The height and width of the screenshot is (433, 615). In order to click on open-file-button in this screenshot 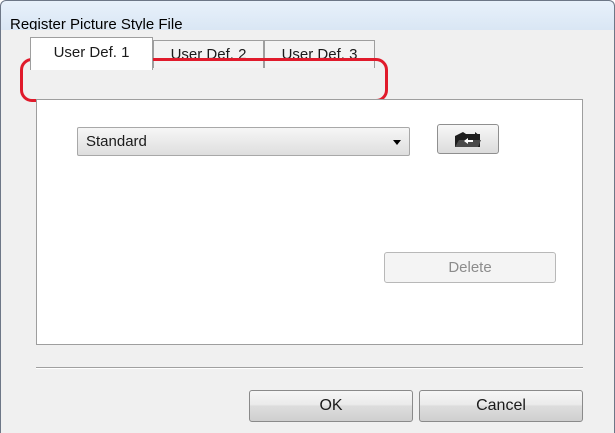, I will do `click(468, 139)`.